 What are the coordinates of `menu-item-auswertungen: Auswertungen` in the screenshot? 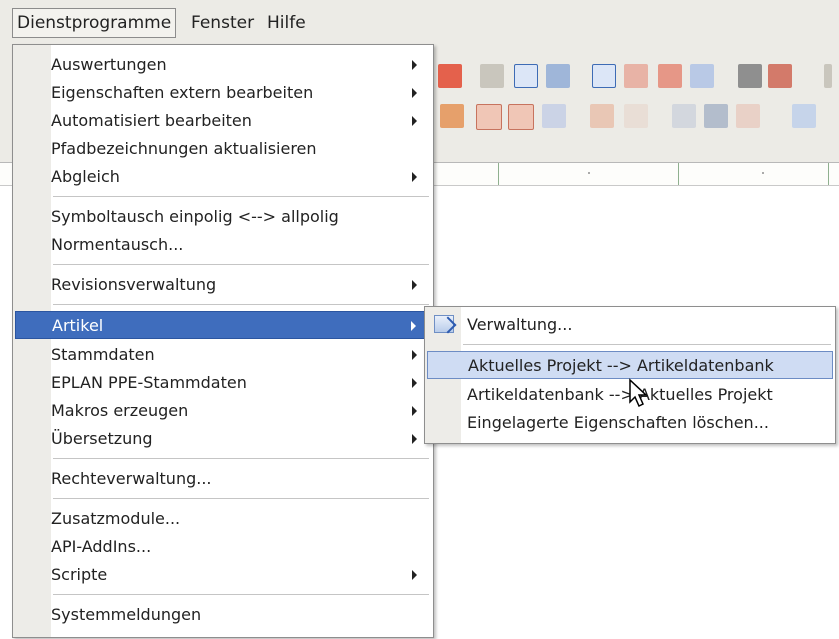 It's located at (223, 65).